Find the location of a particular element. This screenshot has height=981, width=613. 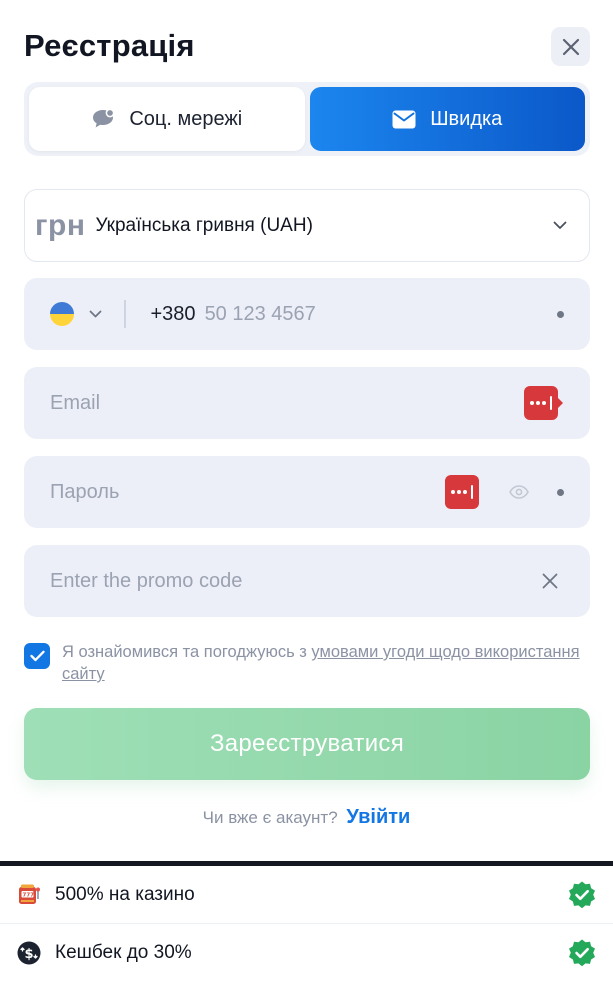

chat-bubble-icon is located at coordinates (104, 118).